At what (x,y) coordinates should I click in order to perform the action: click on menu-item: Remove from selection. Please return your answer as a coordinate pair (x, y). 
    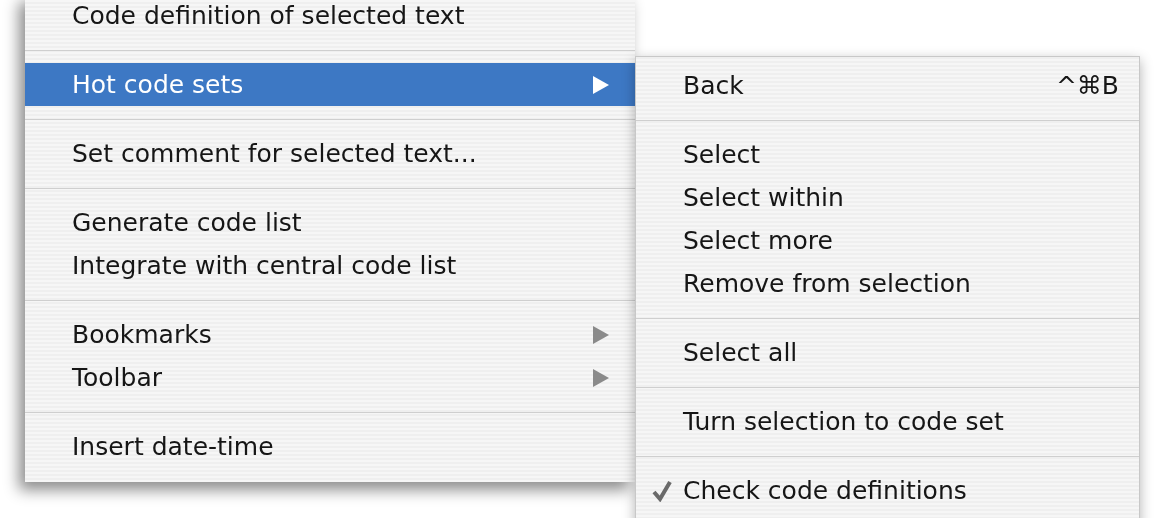
    Looking at the image, I should click on (887, 283).